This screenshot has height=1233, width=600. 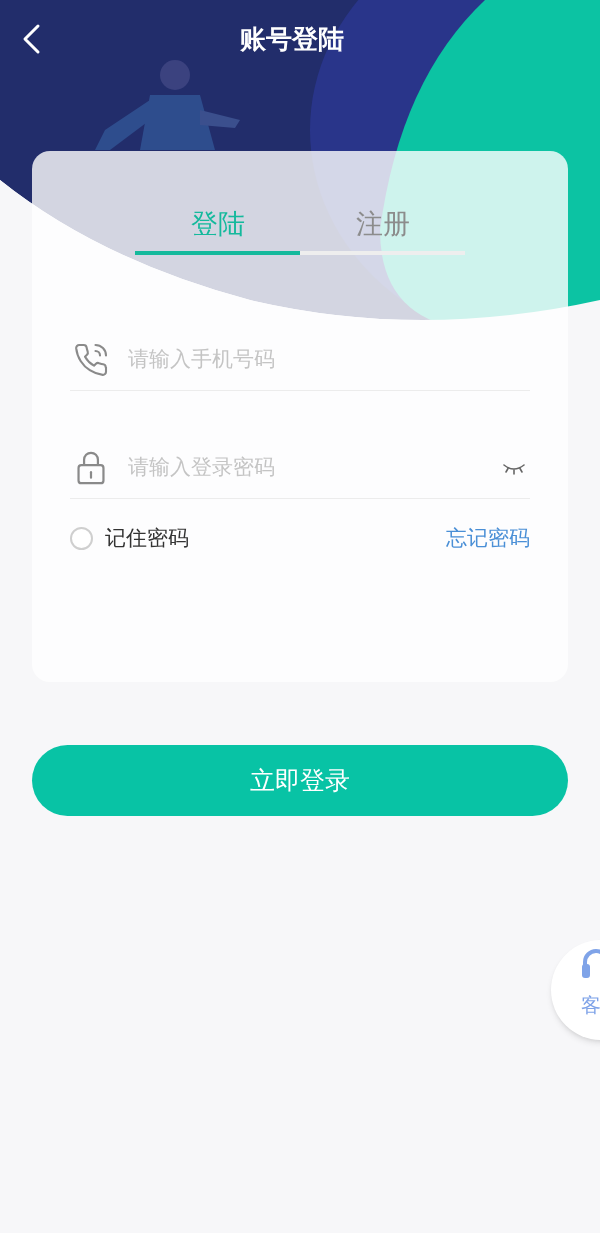 What do you see at coordinates (382, 226) in the screenshot?
I see `tab: 注册` at bounding box center [382, 226].